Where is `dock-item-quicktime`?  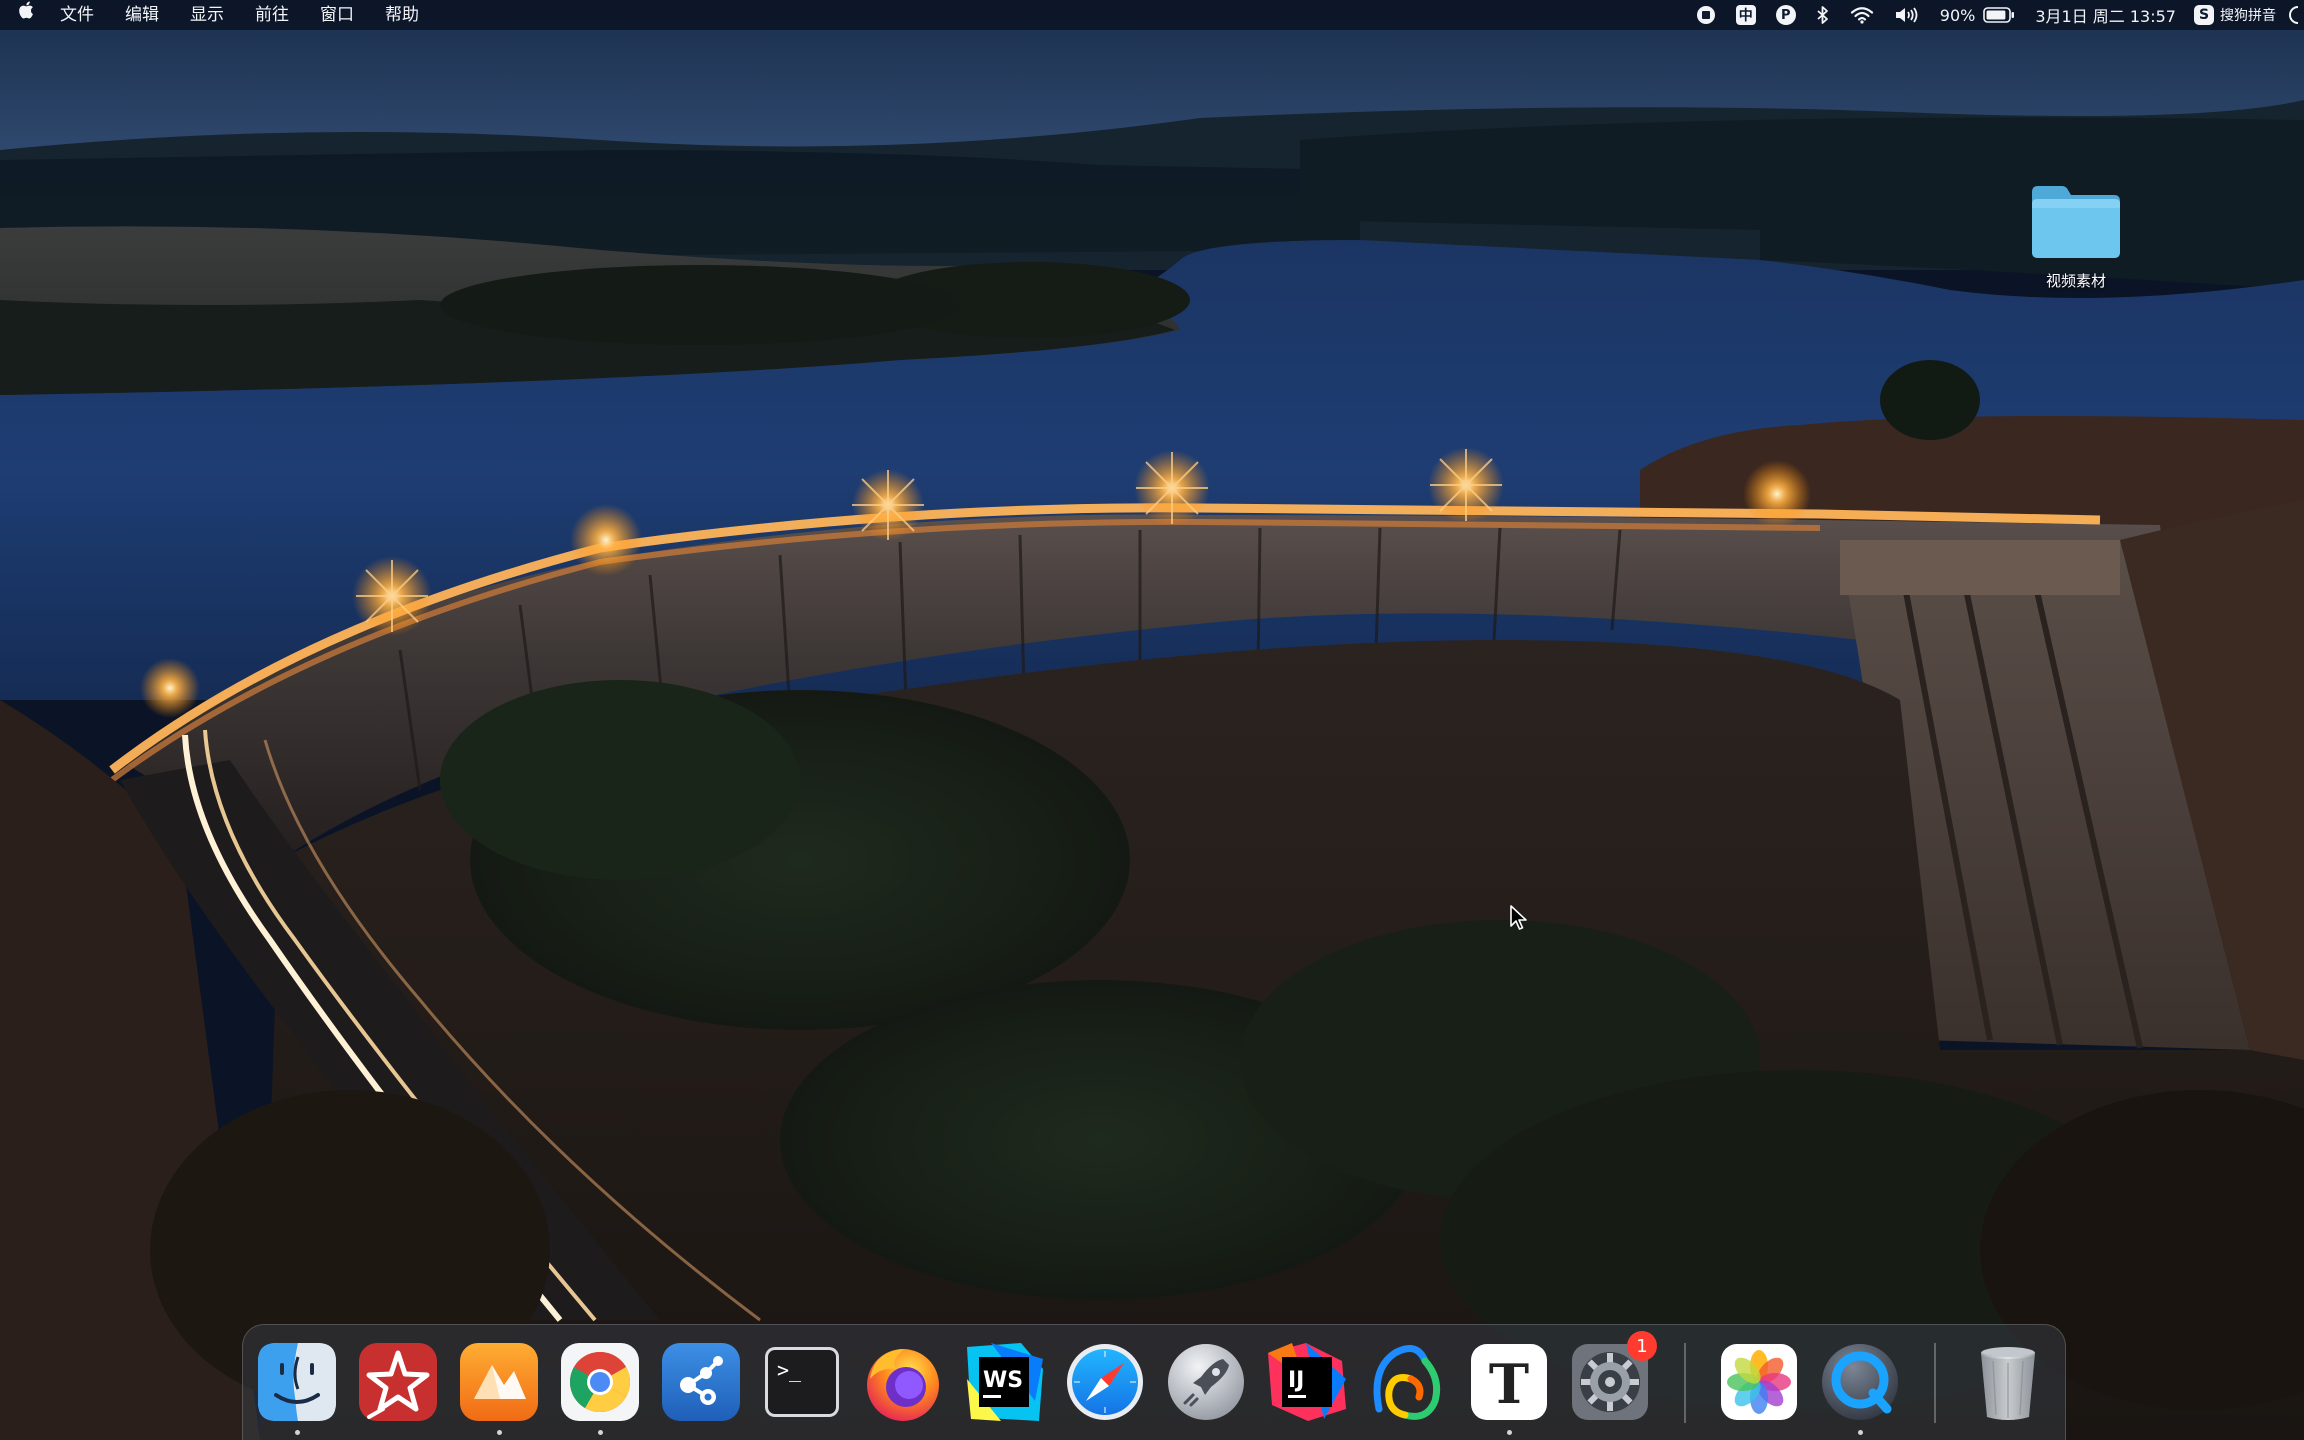
dock-item-quicktime is located at coordinates (1860, 1387).